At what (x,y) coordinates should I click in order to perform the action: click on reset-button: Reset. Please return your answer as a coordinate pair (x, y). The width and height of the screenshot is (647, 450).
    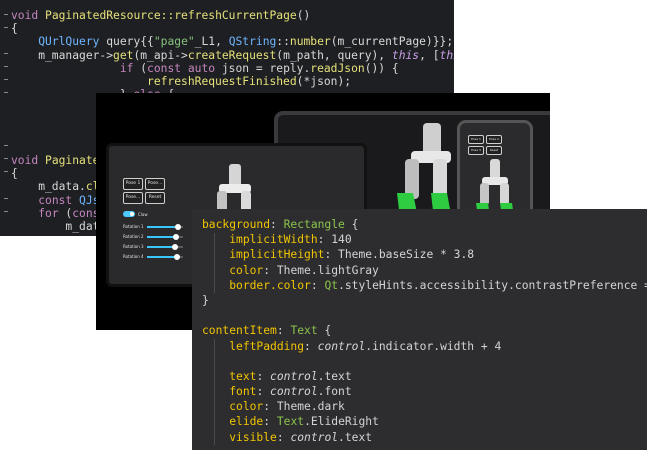
    Looking at the image, I should click on (155, 198).